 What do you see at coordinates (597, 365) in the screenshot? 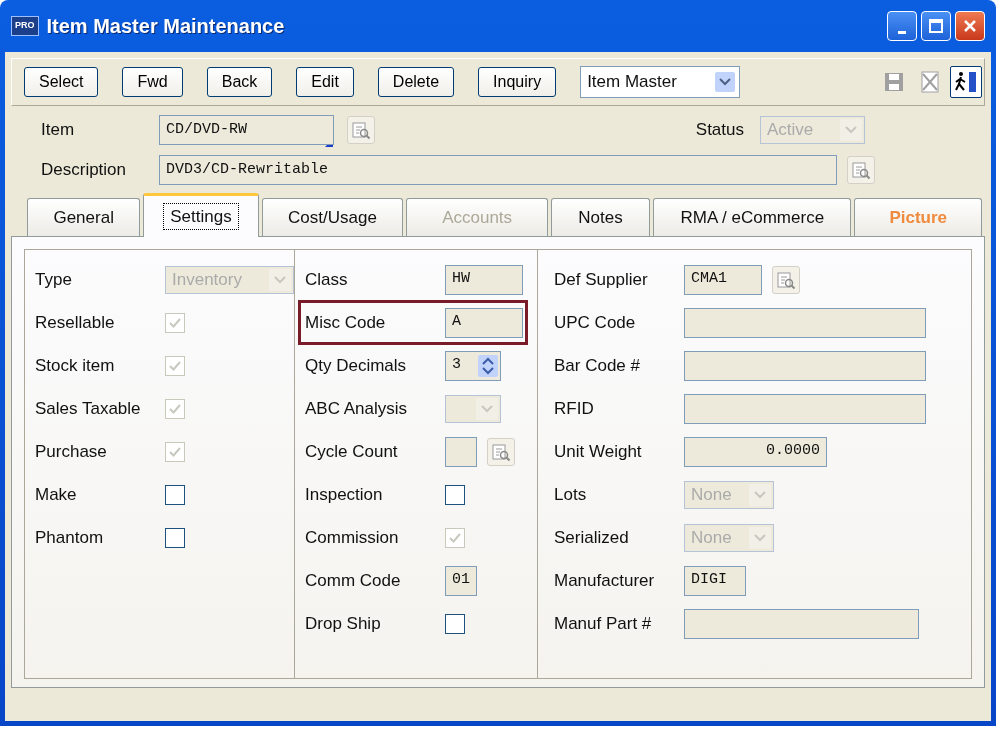
I see `field-label: Bar Code #` at bounding box center [597, 365].